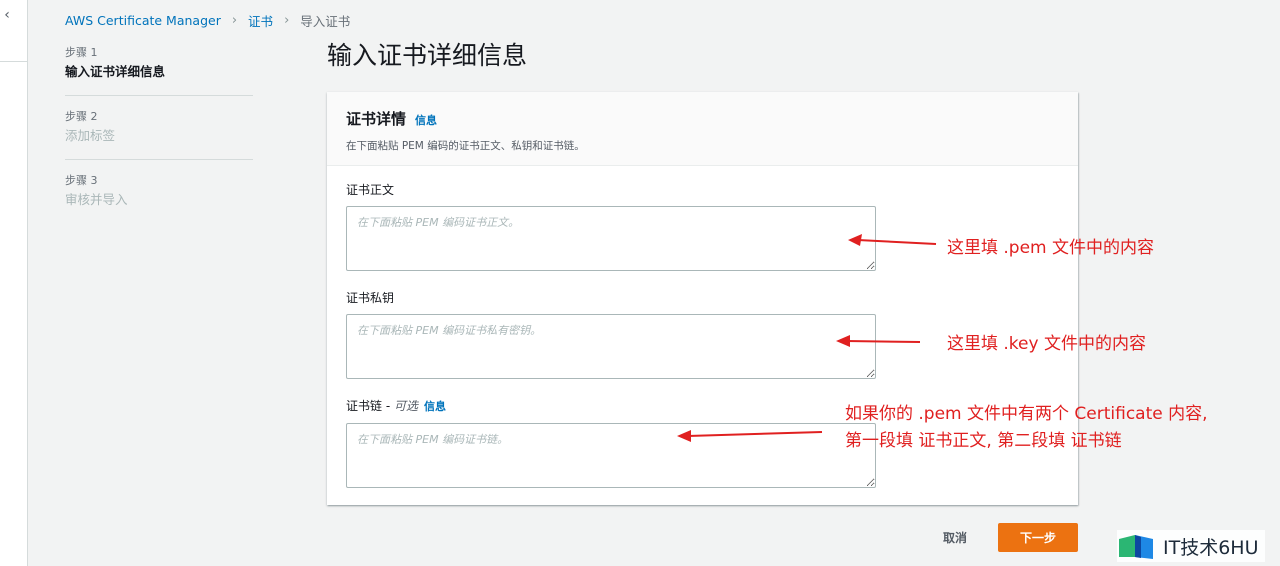  I want to click on watermark: IT技术6HU, so click(1191, 546).